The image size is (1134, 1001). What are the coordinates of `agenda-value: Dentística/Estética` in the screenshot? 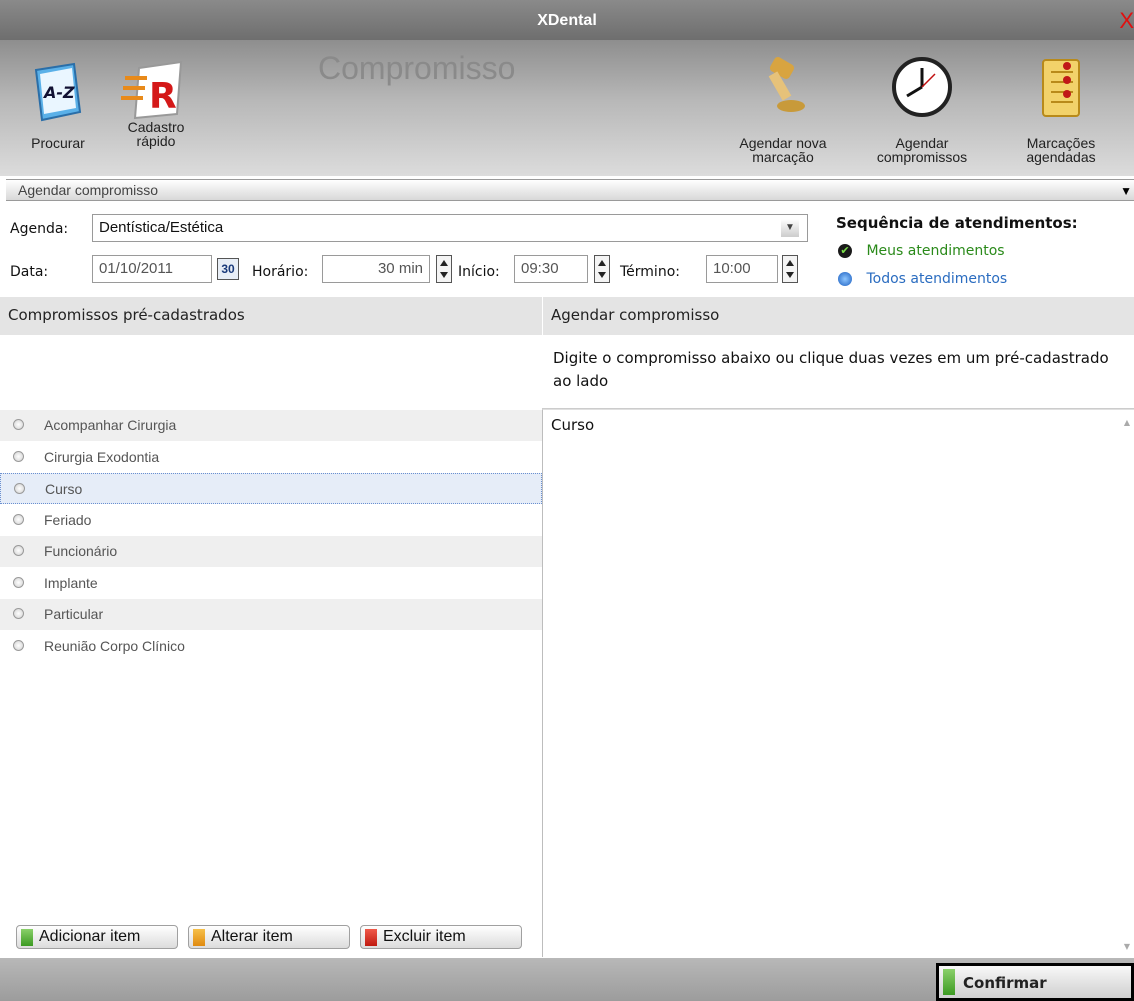 It's located at (161, 227).